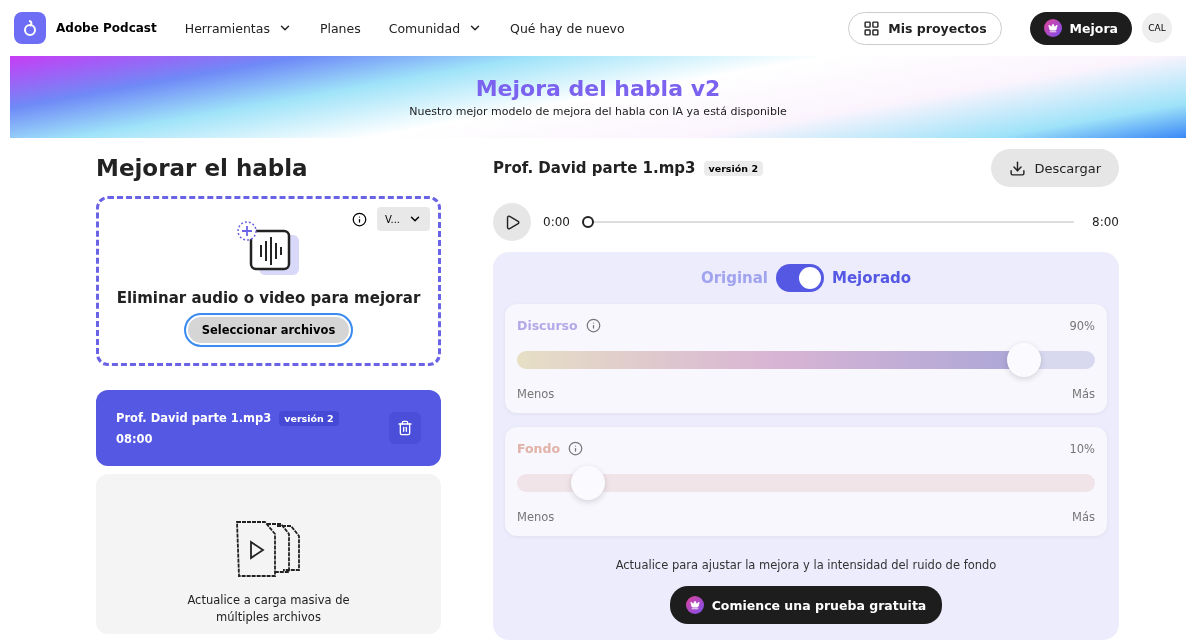 This screenshot has width=1186, height=641. What do you see at coordinates (587, 222) in the screenshot?
I see `progress-thumb` at bounding box center [587, 222].